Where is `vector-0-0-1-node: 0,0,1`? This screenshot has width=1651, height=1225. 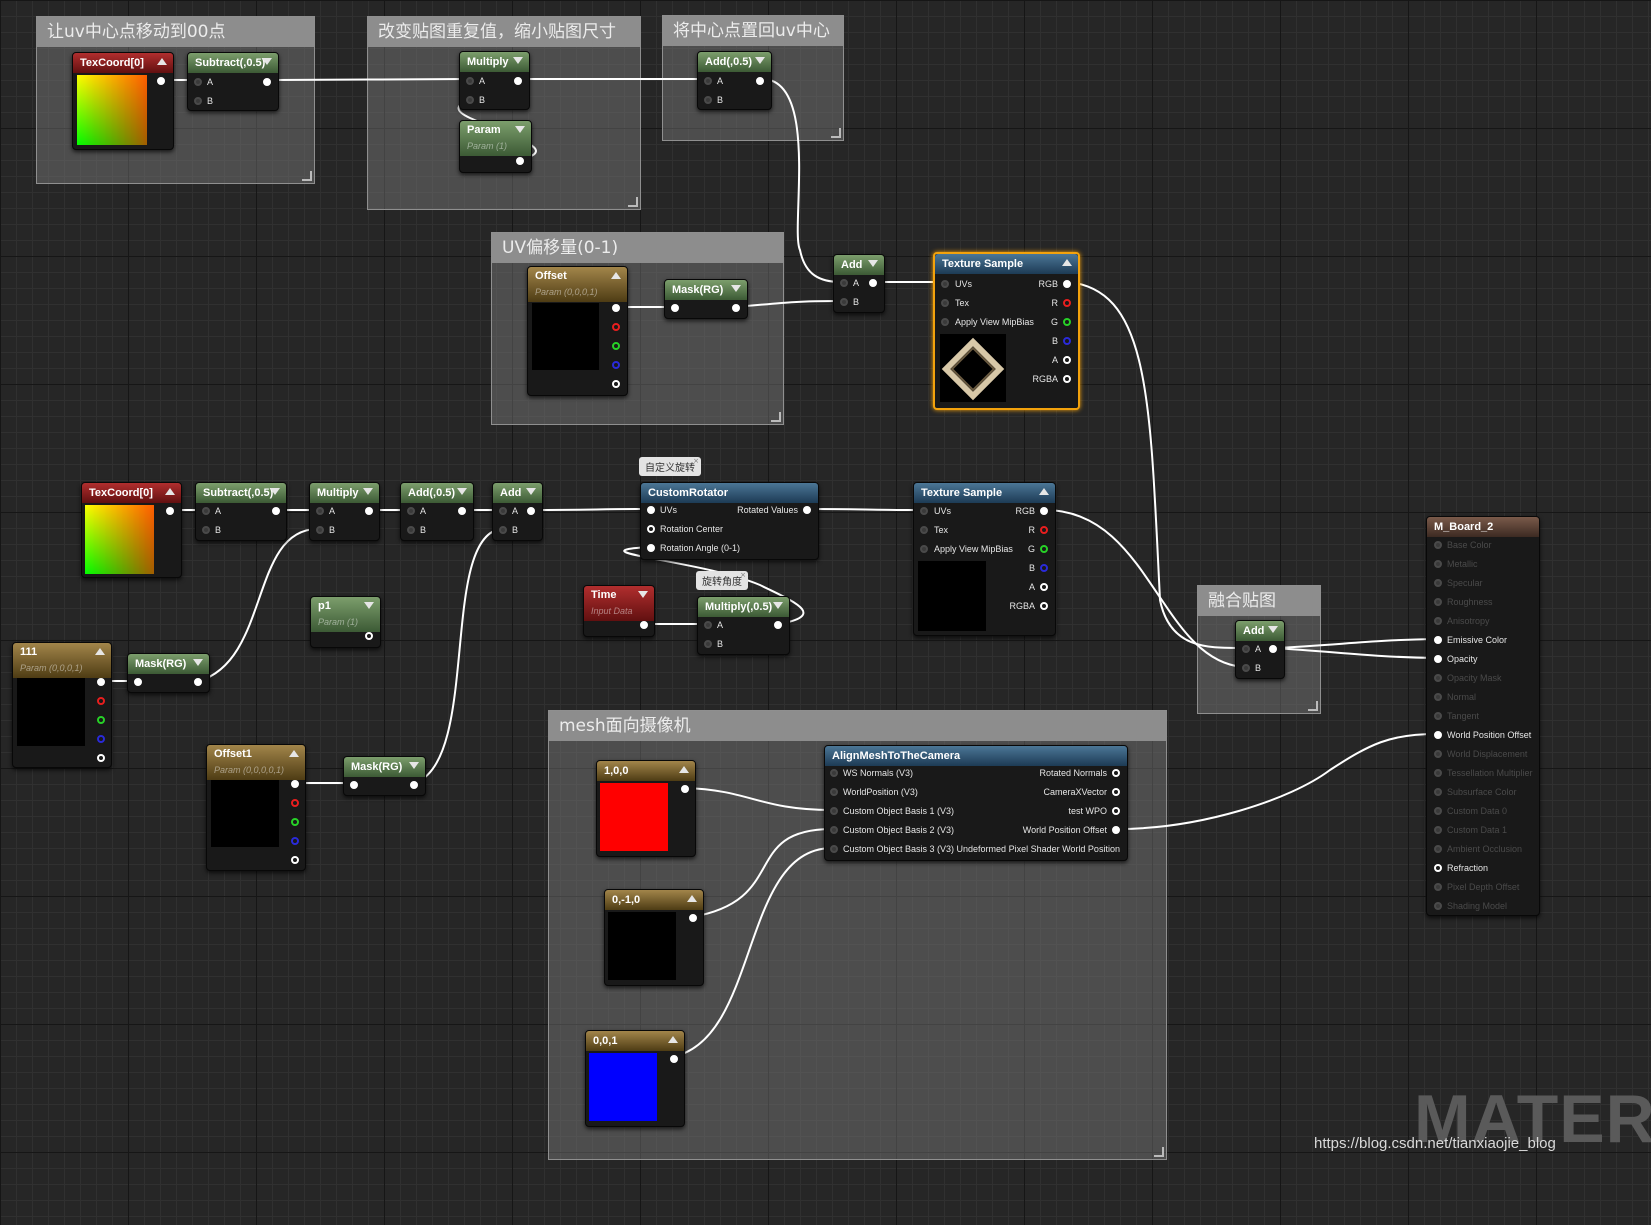
vector-0-0-1-node: 0,0,1 is located at coordinates (635, 1078).